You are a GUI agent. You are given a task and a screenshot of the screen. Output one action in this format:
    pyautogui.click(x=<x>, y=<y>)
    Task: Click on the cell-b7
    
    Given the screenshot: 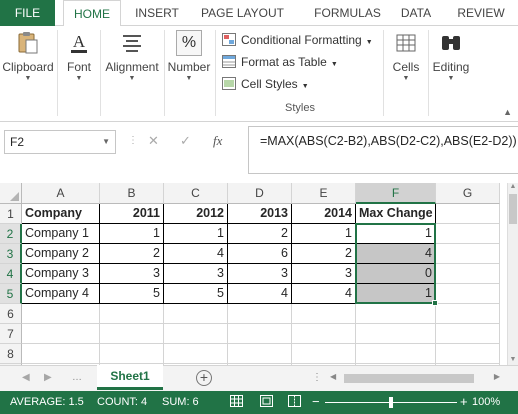 What is the action you would take?
    pyautogui.click(x=132, y=334)
    